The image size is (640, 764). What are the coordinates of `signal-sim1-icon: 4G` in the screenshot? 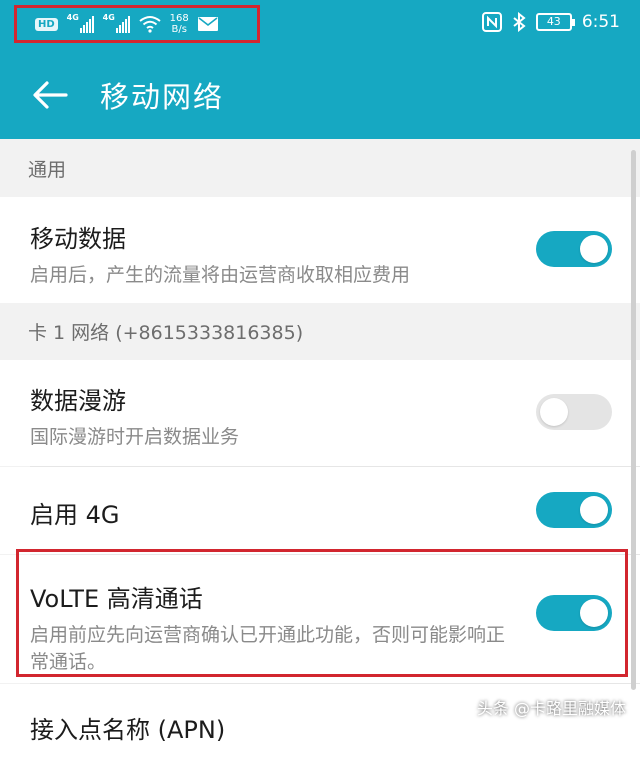 It's located at (80, 24).